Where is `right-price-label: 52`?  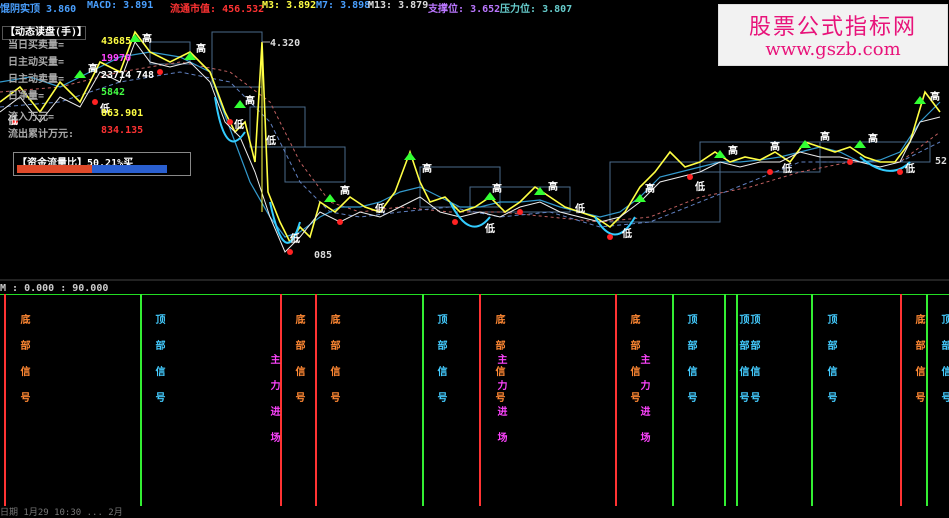
right-price-label: 52 is located at coordinates (941, 161).